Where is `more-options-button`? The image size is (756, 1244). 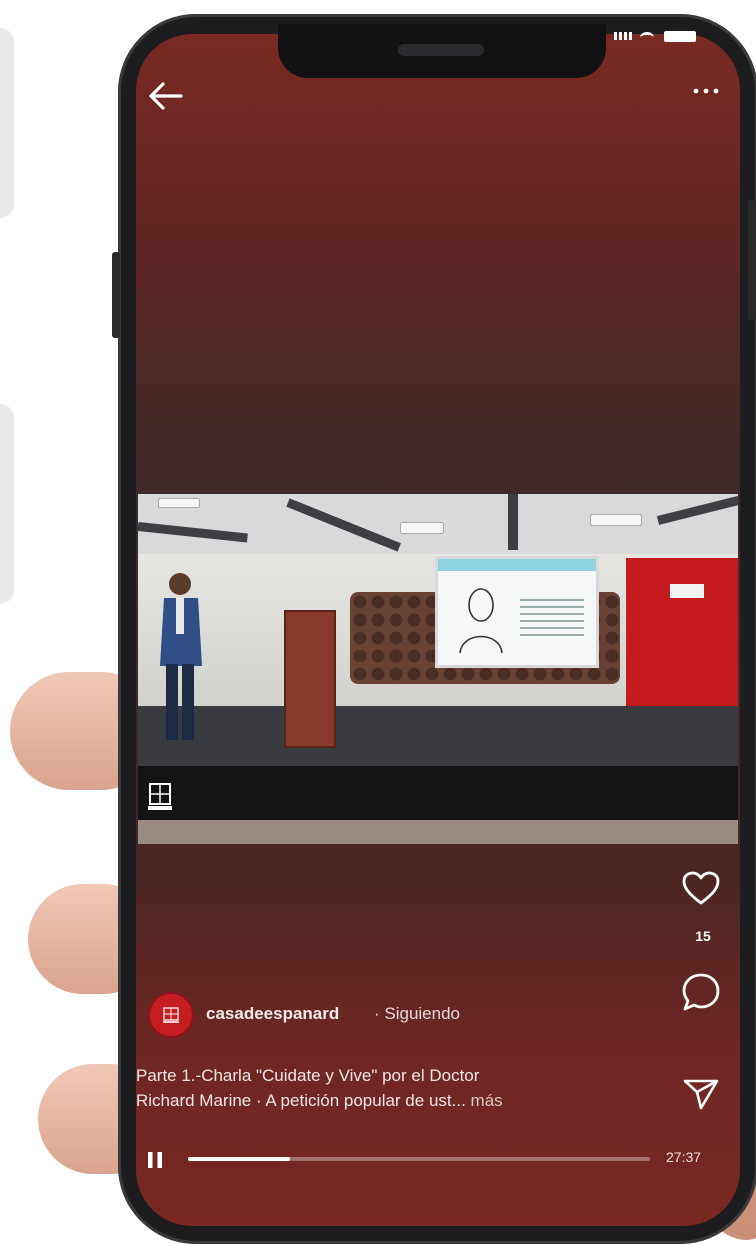 more-options-button is located at coordinates (706, 91).